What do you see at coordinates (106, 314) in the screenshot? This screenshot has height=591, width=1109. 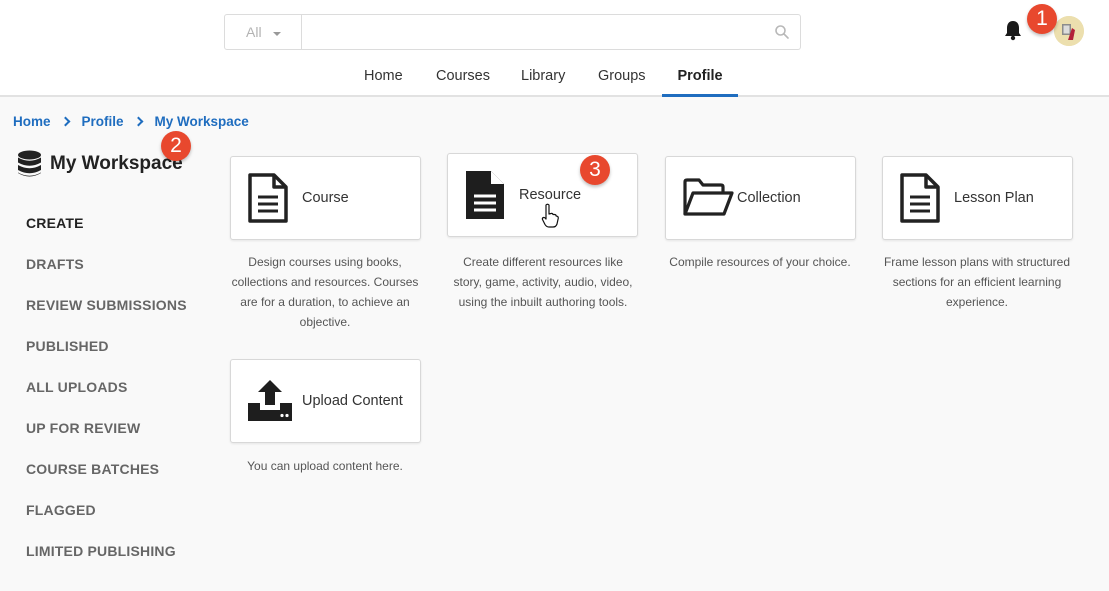 I see `sidebar-item-review-submissions: REVIEW SUBMISSIONS` at bounding box center [106, 314].